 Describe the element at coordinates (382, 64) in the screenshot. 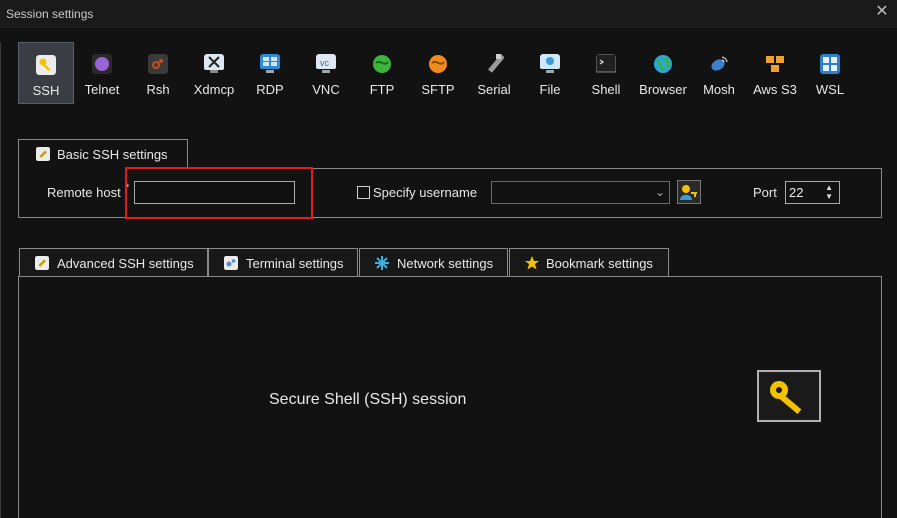

I see `ftp-icon` at that location.